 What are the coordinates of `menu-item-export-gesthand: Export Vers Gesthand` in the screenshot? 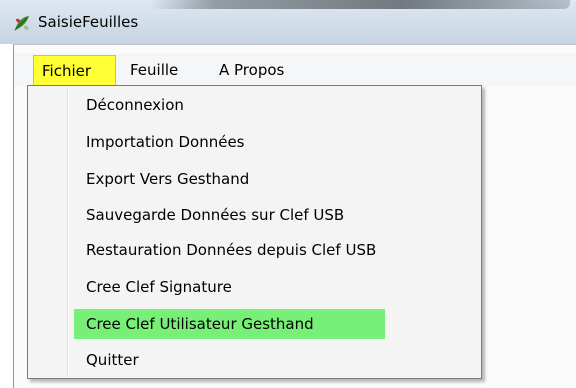 It's located at (244, 179).